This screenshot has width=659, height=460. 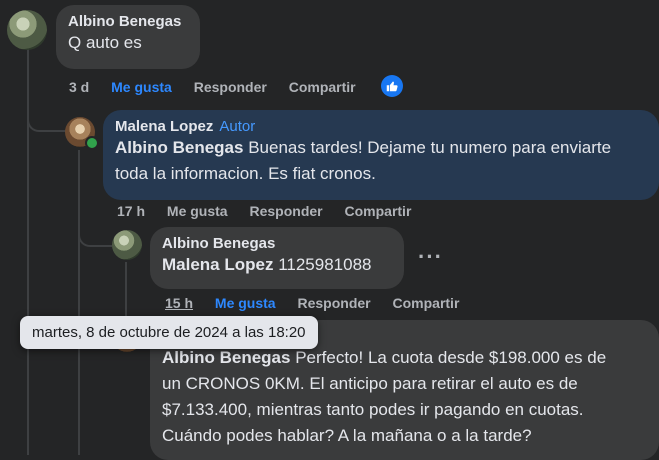 I want to click on comment-text-body: 1125981088, so click(x=322, y=264).